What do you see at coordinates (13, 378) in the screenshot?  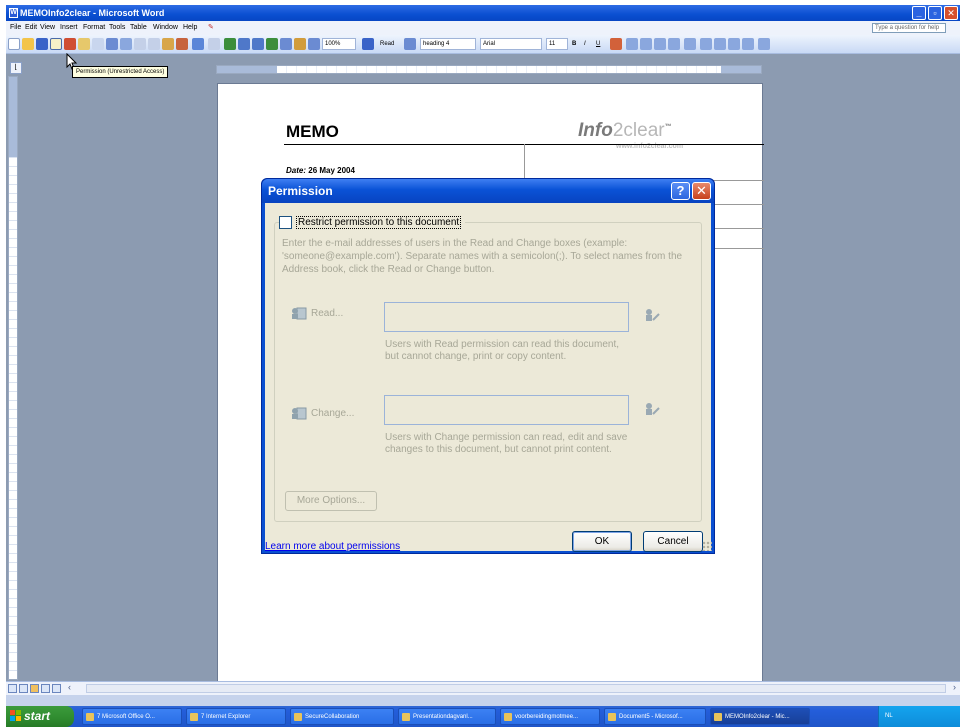 I see `vertical-ruler` at bounding box center [13, 378].